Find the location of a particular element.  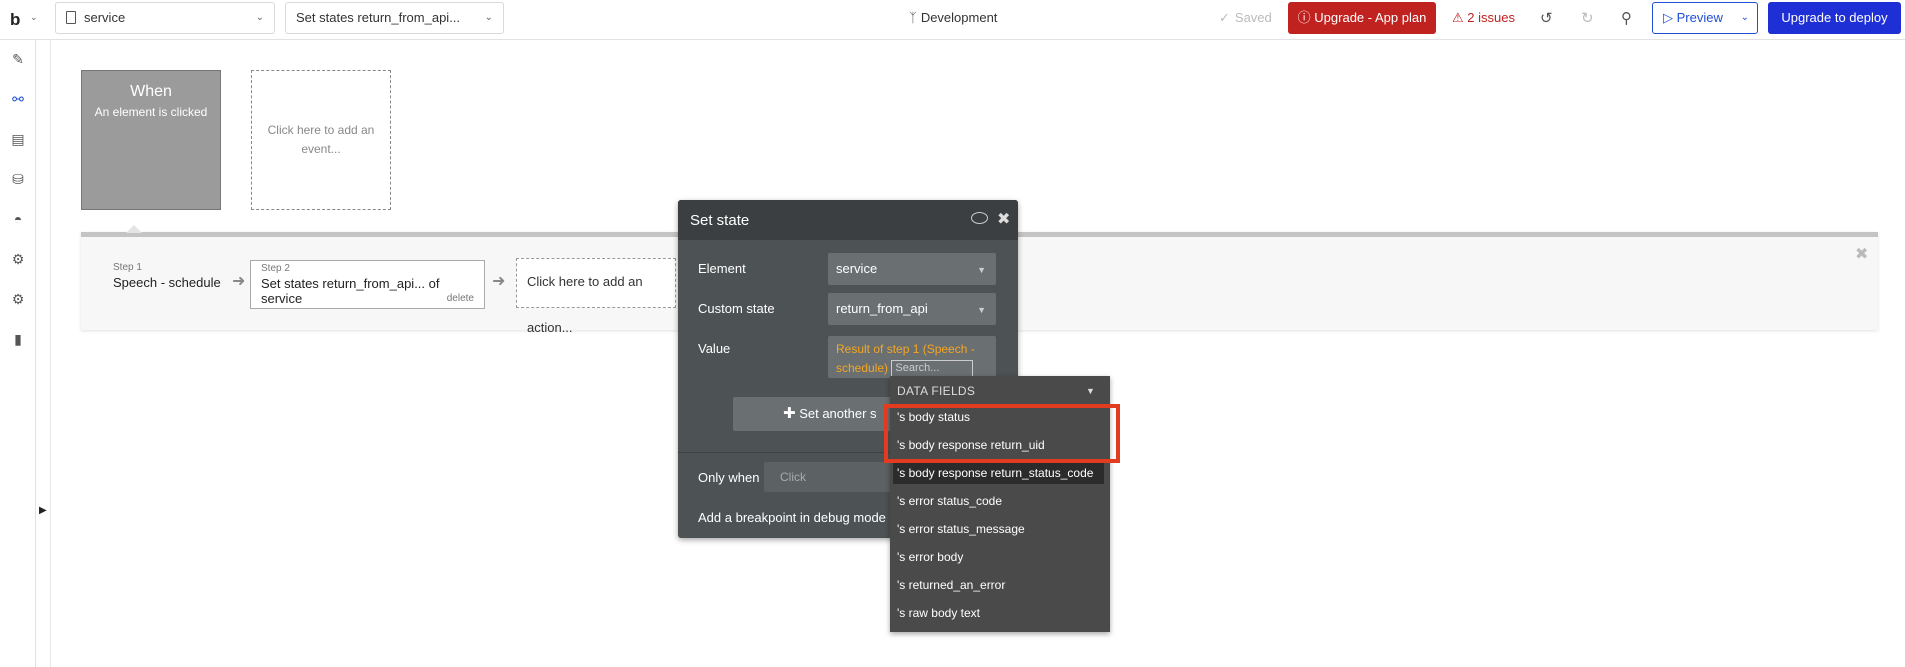

branch-icon: ᛉ is located at coordinates (913, 17).